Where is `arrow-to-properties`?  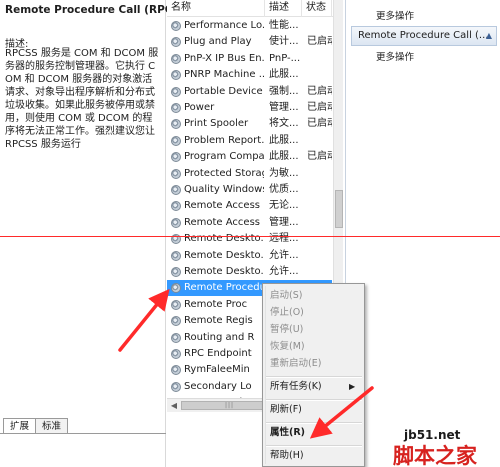
arrow-to-properties is located at coordinates (341, 412).